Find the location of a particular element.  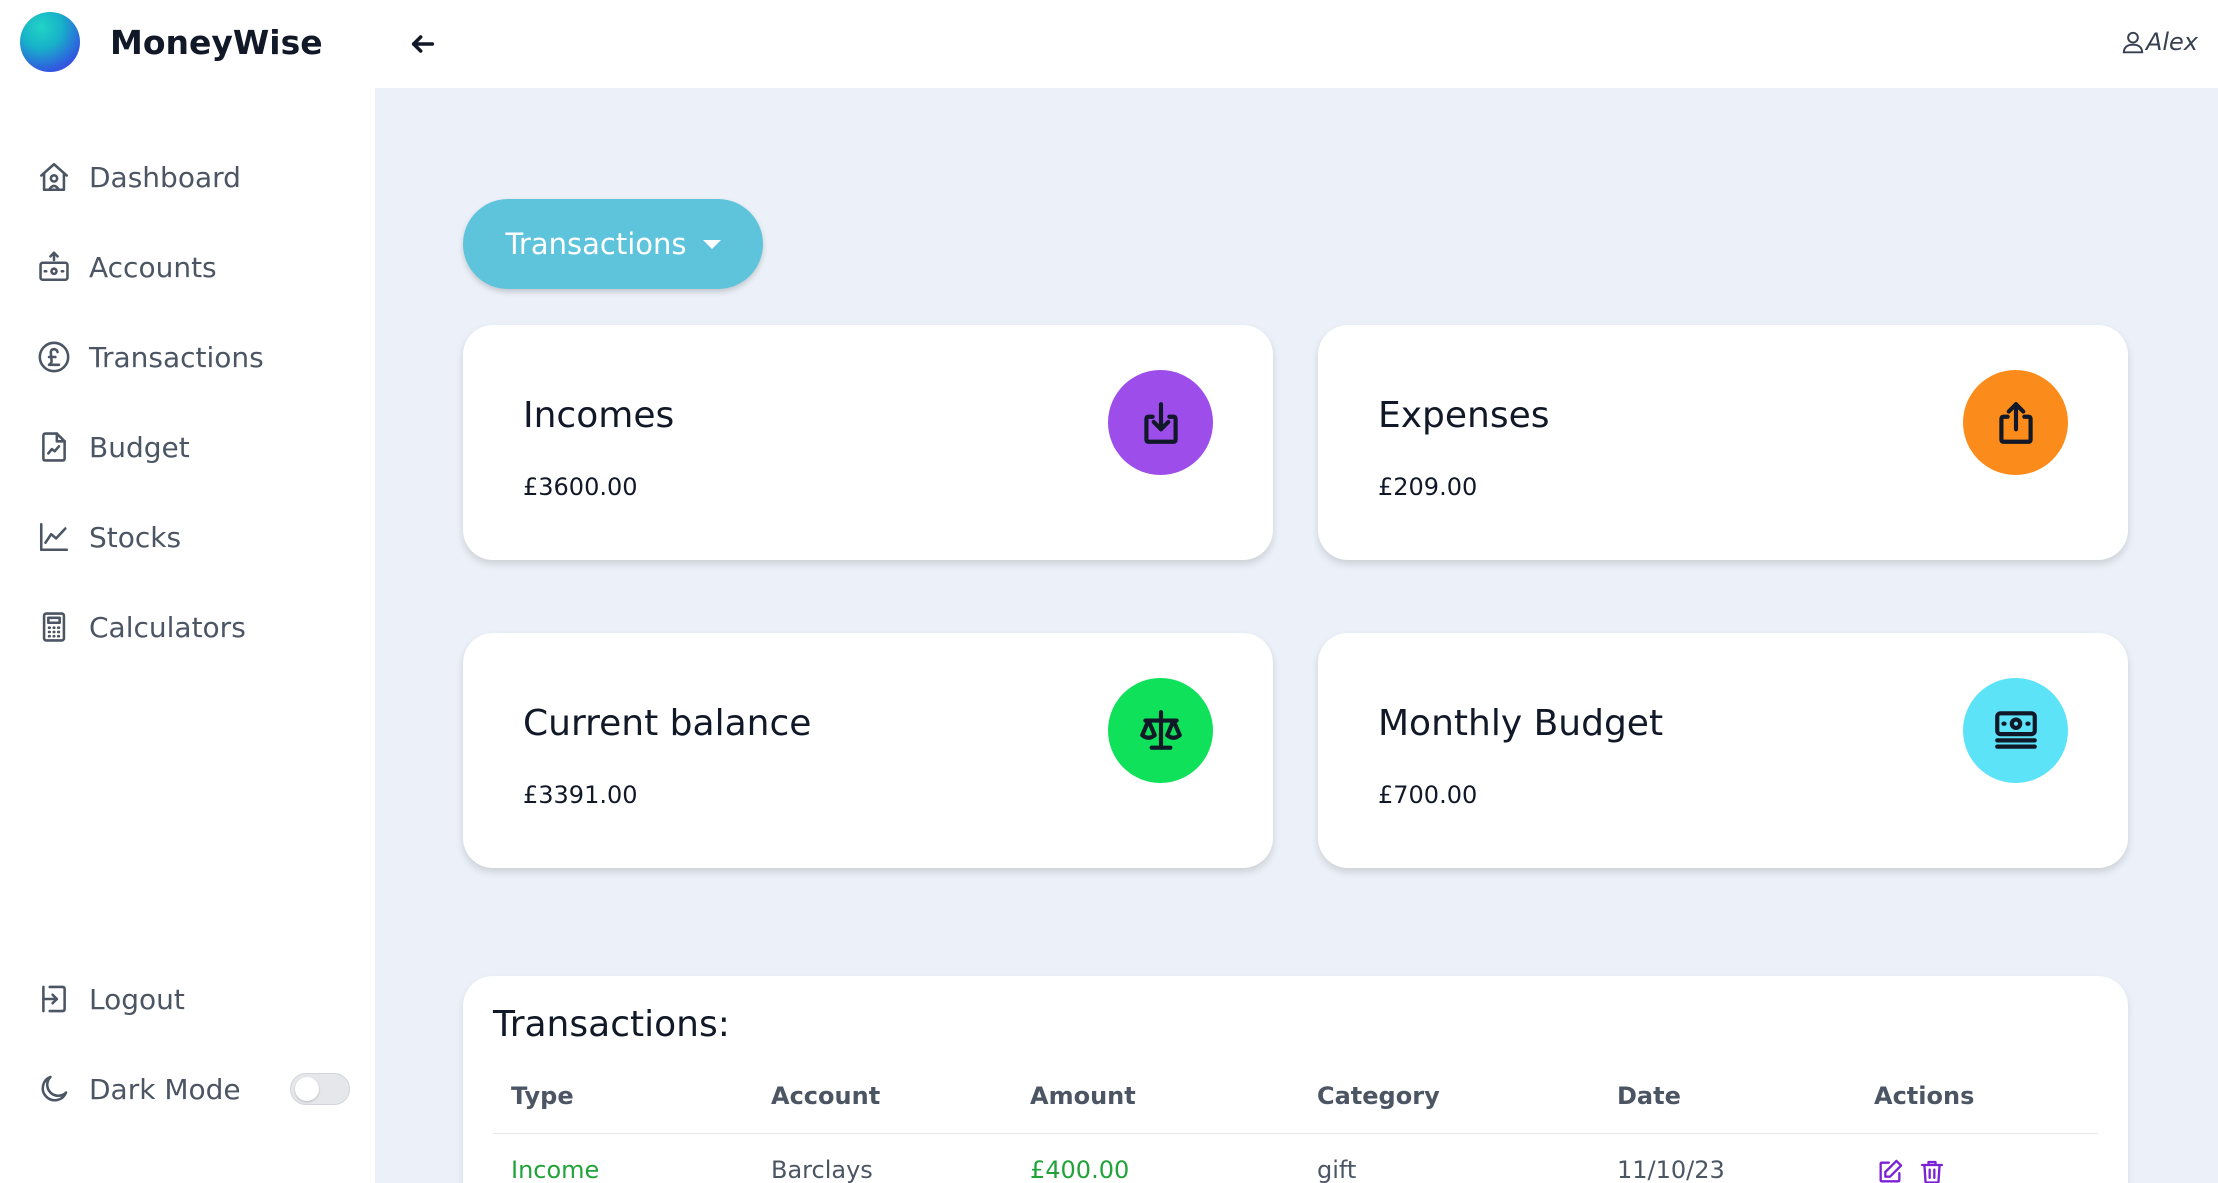

transactions-dropdown: Transactions is located at coordinates (613, 244).